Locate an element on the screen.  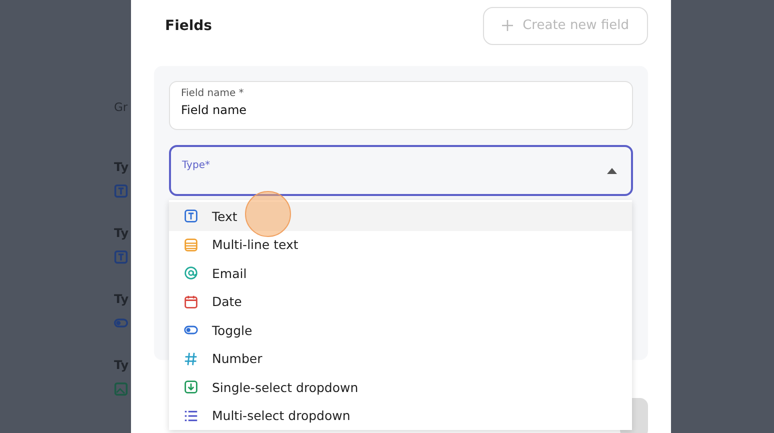
menu-option: Toggle is located at coordinates (400, 330).